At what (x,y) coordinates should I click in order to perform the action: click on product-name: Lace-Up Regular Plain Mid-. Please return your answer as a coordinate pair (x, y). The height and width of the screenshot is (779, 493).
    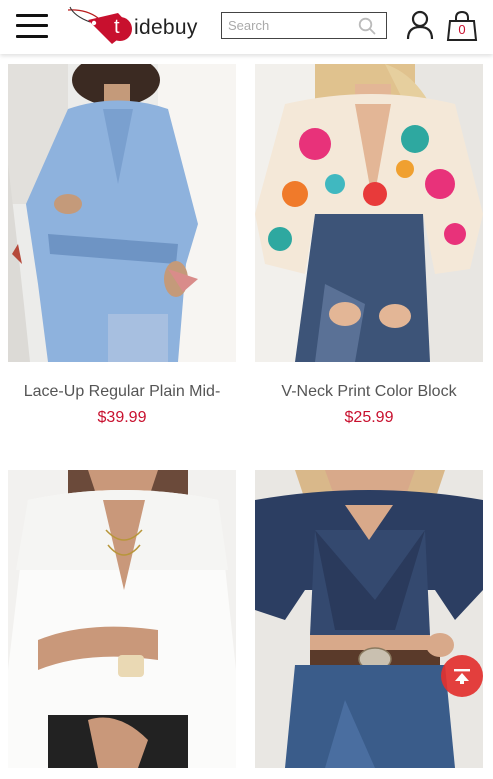
    Looking at the image, I should click on (122, 392).